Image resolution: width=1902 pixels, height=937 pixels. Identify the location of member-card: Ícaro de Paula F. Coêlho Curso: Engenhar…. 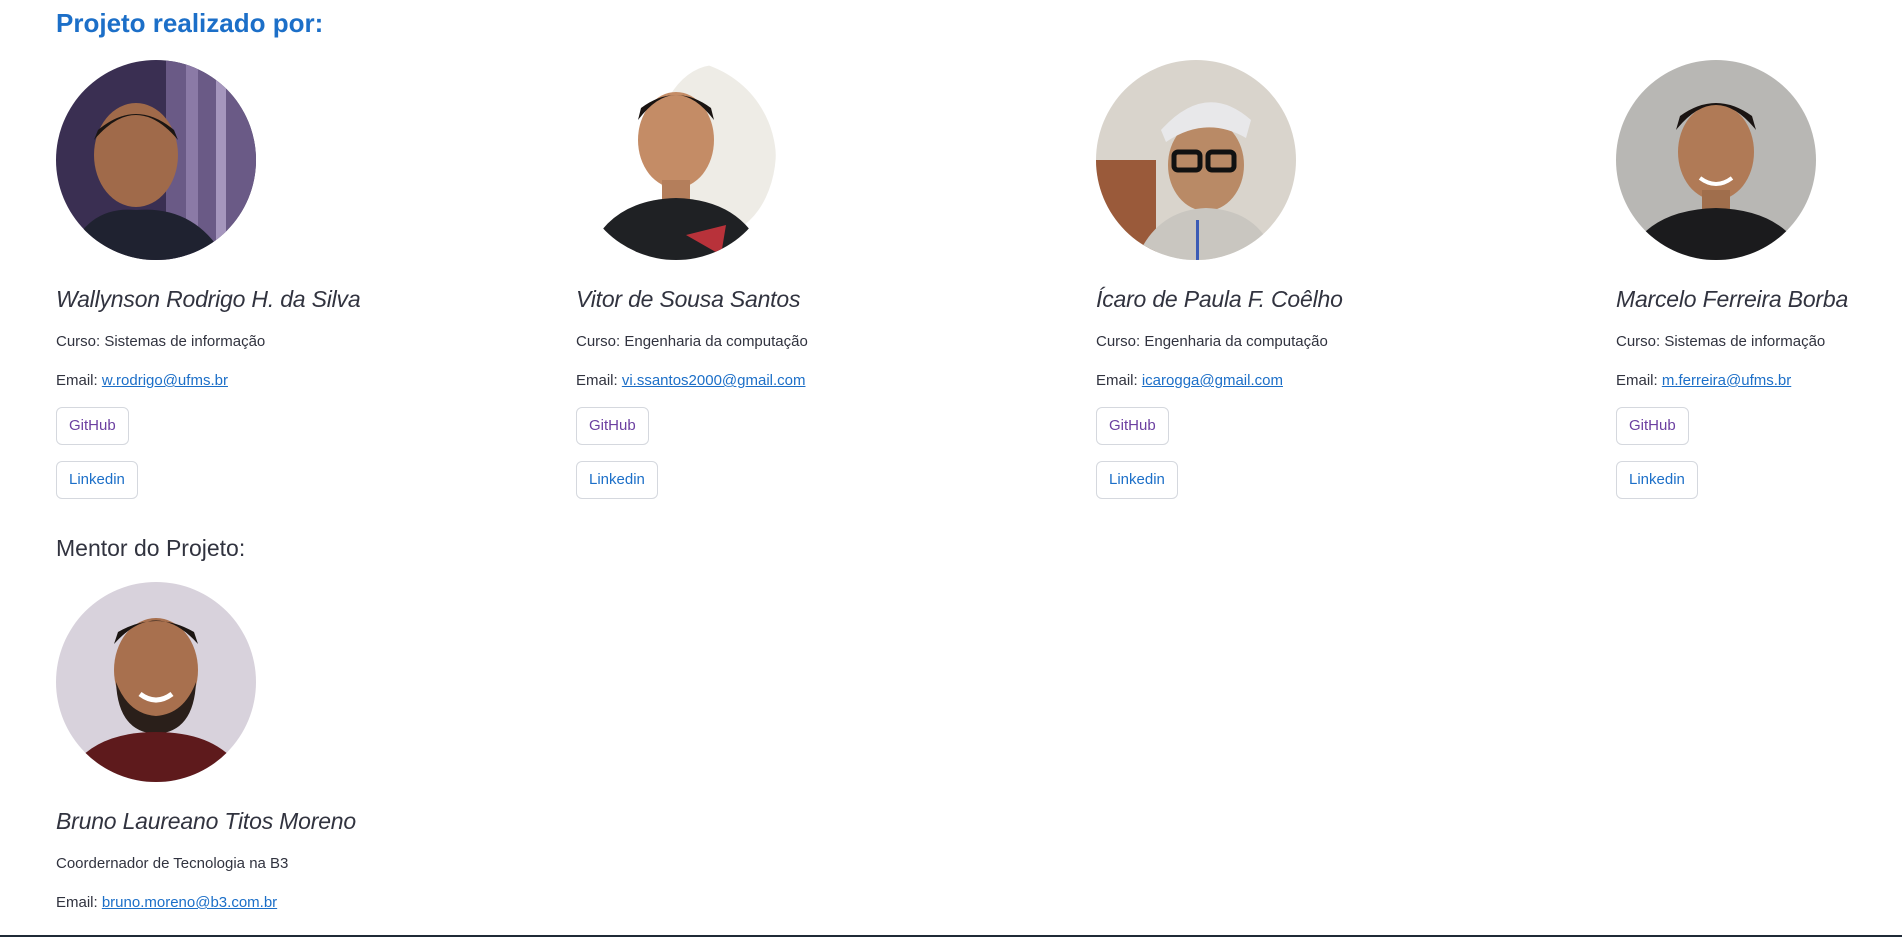
(1336, 279).